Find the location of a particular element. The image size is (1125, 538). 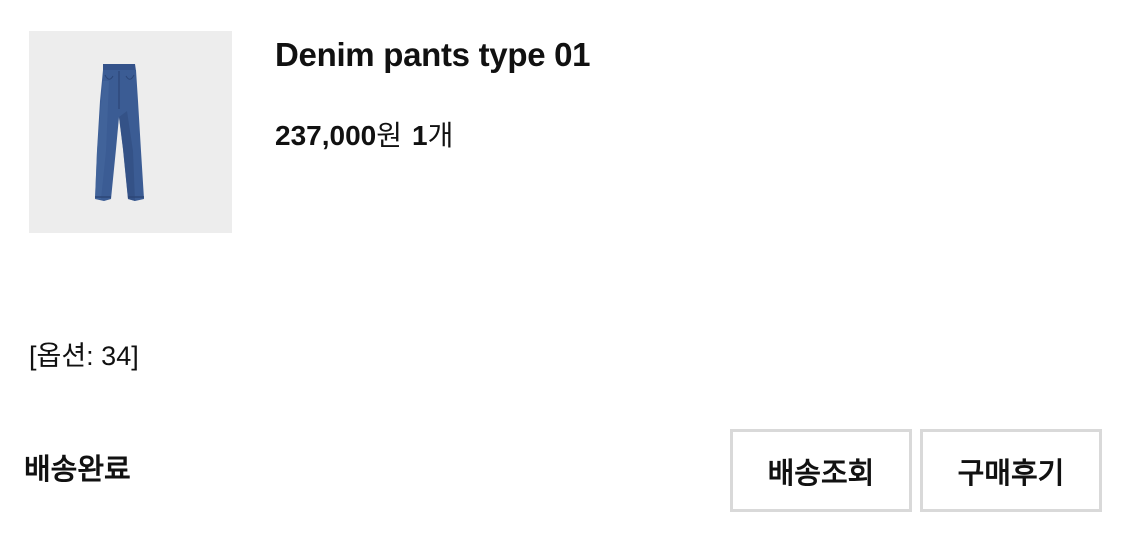

jeans-icon is located at coordinates (119, 132).